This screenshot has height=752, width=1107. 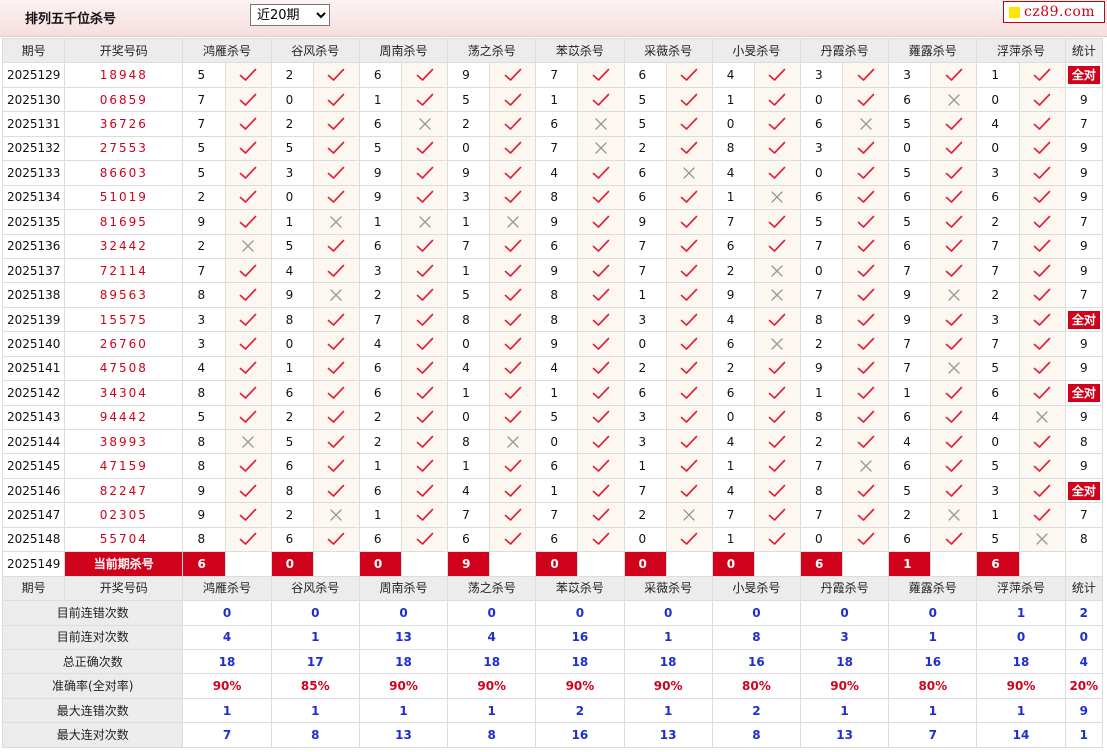 What do you see at coordinates (1021, 735) in the screenshot?
I see `summary-value: 14` at bounding box center [1021, 735].